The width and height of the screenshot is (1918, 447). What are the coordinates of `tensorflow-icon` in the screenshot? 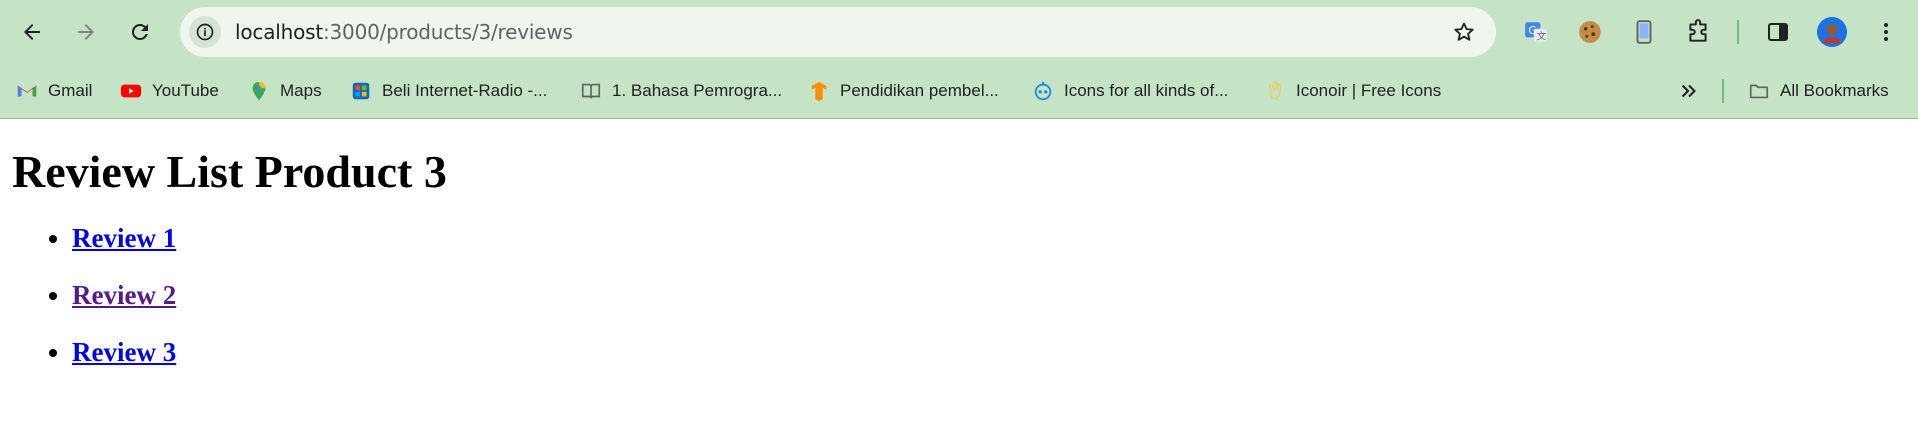 It's located at (819, 91).